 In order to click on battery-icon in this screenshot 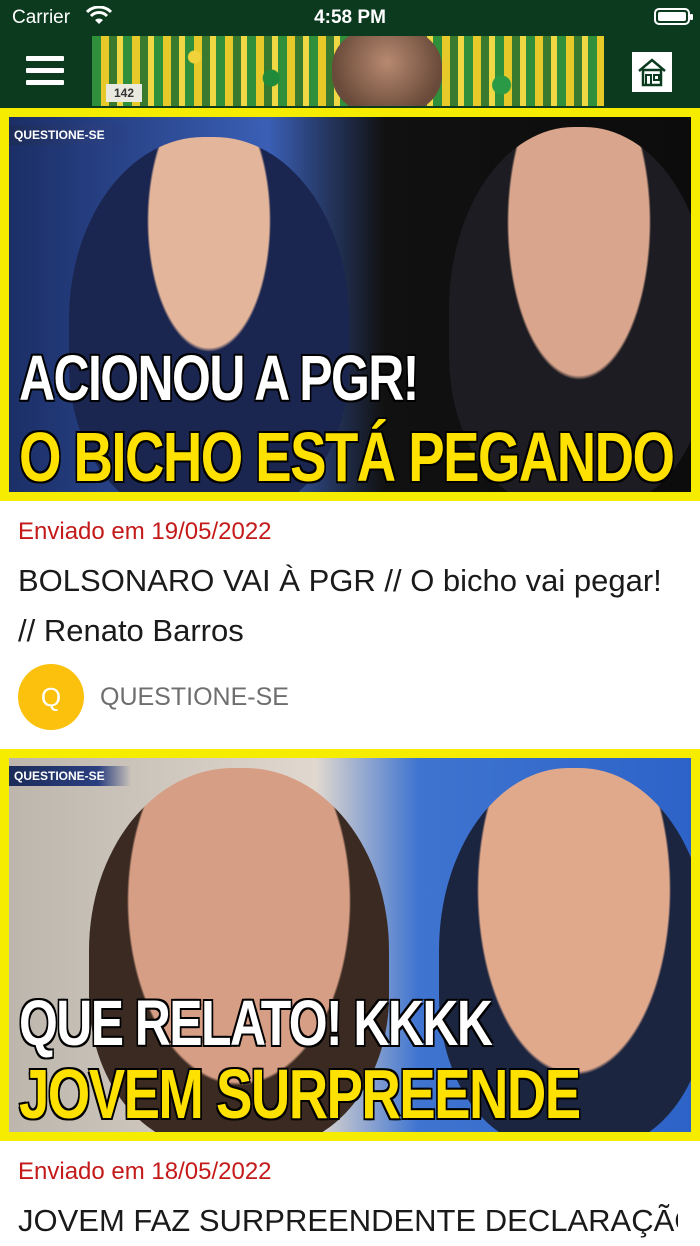, I will do `click(673, 16)`.